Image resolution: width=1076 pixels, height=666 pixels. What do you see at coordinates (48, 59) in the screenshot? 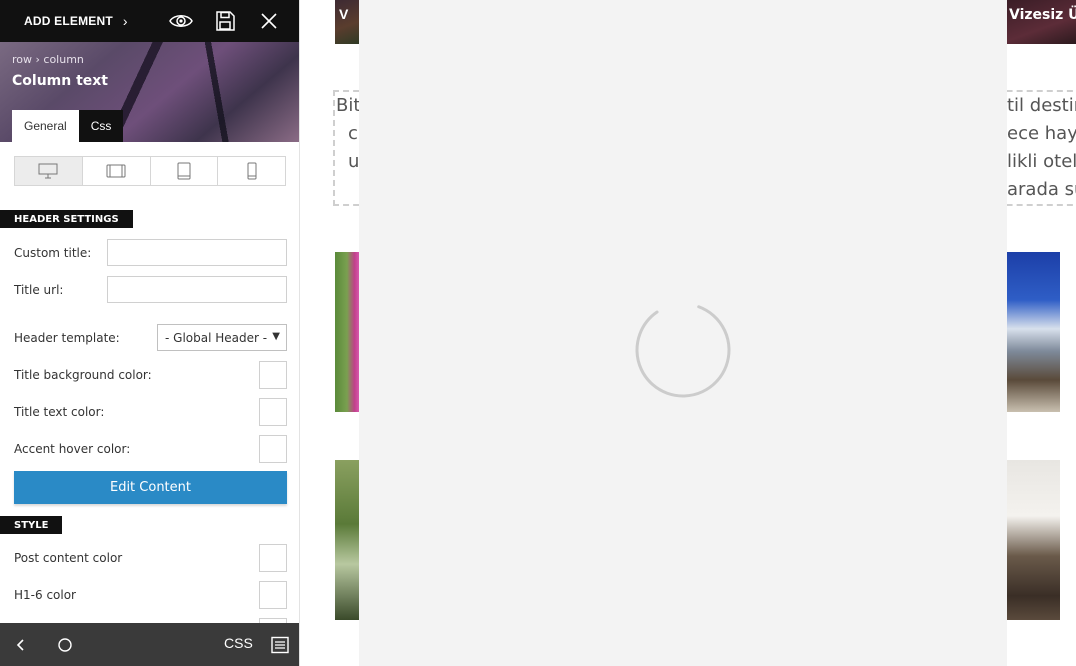
I see `breadcrumb: row › column` at bounding box center [48, 59].